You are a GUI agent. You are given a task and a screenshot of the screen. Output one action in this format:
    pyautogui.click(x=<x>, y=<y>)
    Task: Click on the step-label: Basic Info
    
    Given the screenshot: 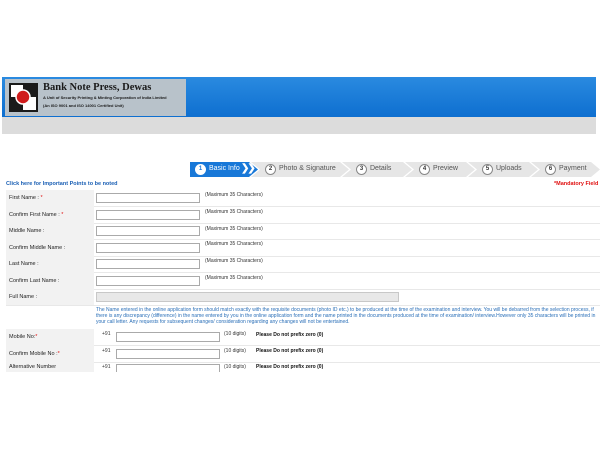 What is the action you would take?
    pyautogui.click(x=224, y=168)
    